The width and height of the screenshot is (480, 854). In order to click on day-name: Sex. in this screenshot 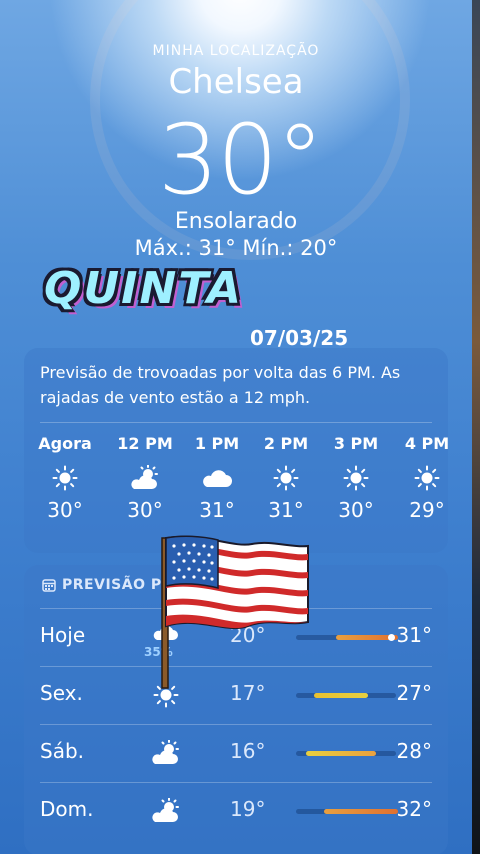, I will do `click(61, 693)`.